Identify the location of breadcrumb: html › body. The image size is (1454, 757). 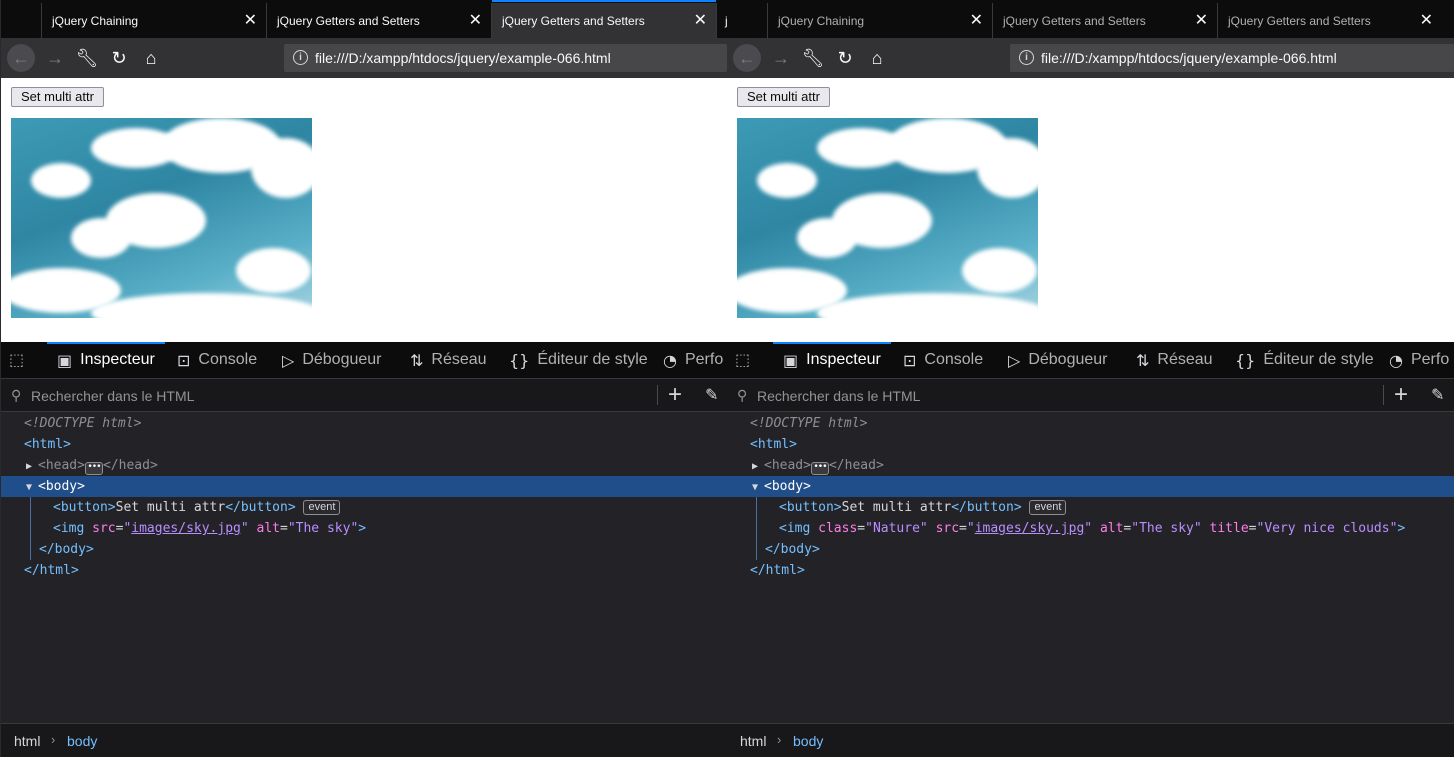
(1090, 740).